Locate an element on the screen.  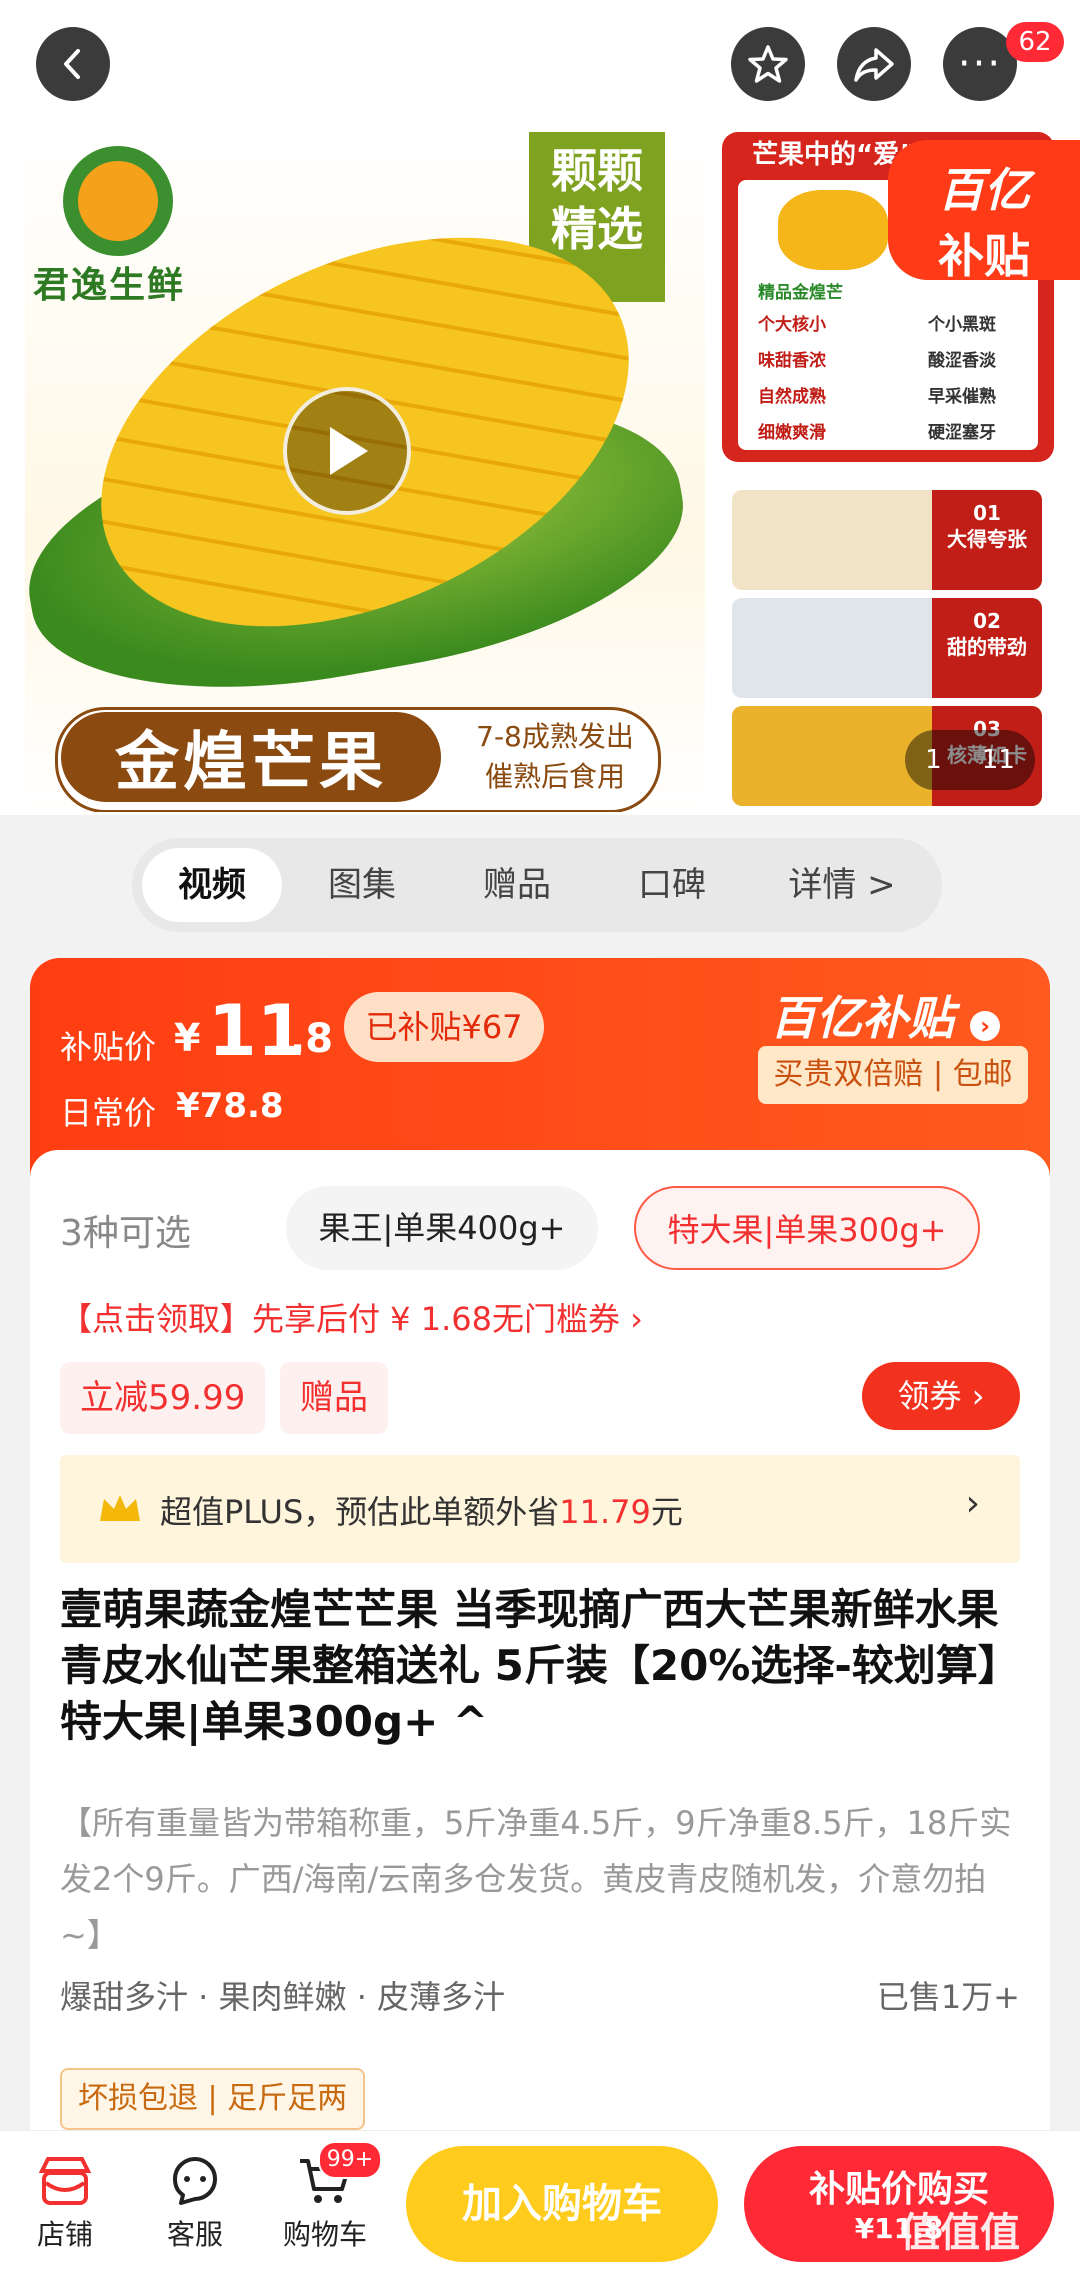
cart-badge: 99+ is located at coordinates (350, 2160).